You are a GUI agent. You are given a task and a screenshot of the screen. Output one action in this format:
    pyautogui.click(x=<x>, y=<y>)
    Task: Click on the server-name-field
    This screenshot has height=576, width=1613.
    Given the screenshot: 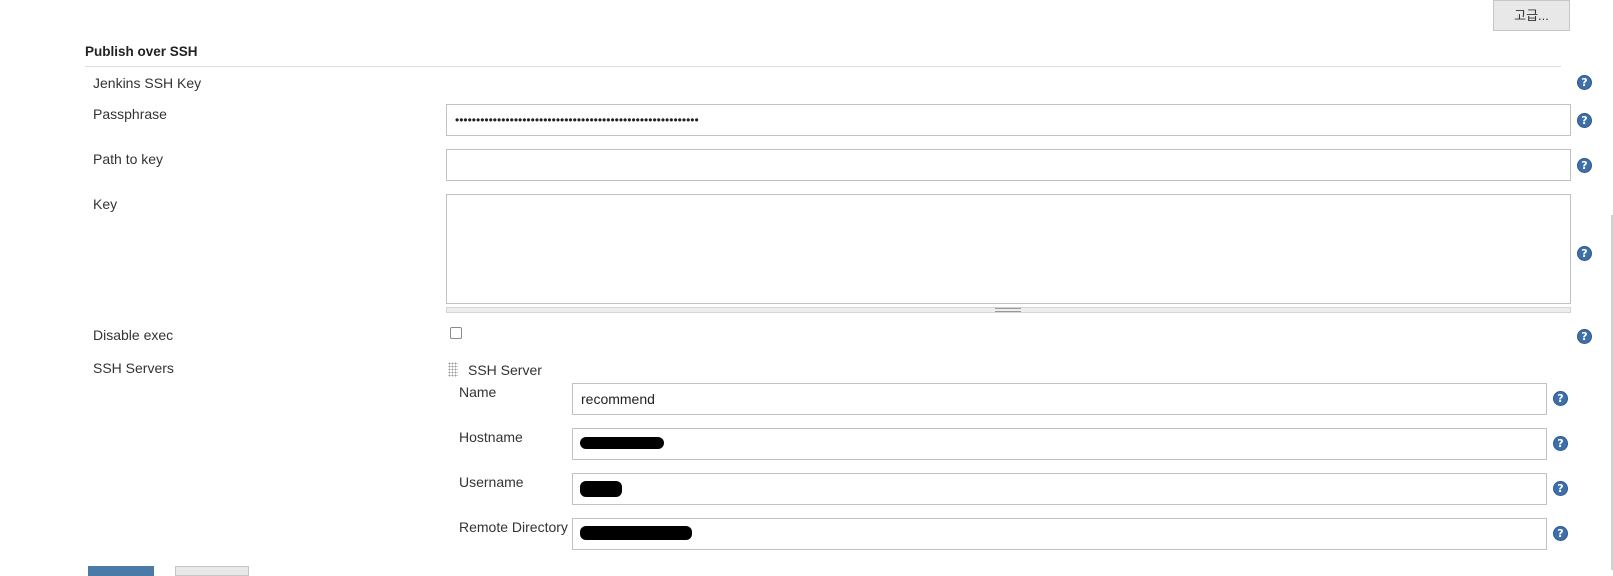 What is the action you would take?
    pyautogui.click(x=1059, y=399)
    